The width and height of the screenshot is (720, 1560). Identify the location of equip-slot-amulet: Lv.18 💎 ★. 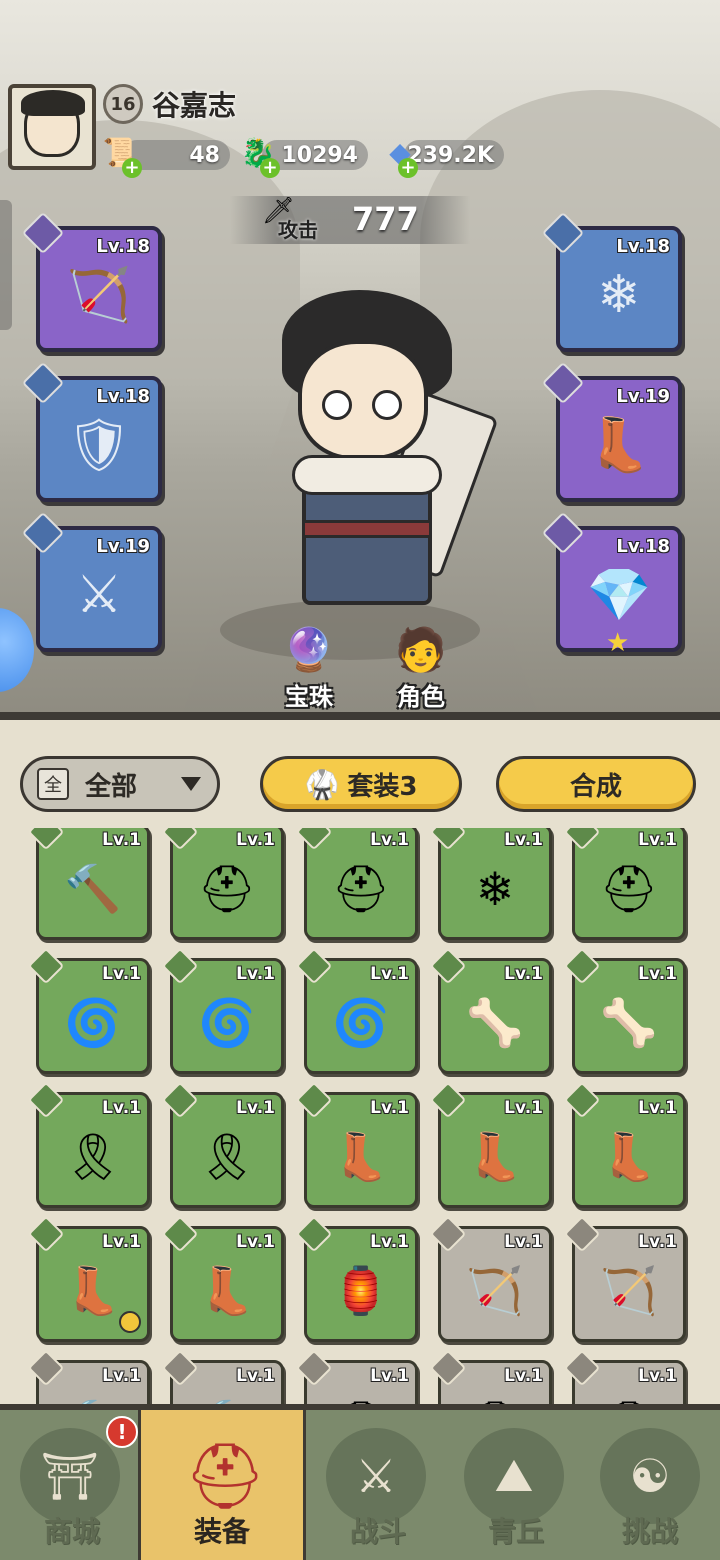
(611, 584).